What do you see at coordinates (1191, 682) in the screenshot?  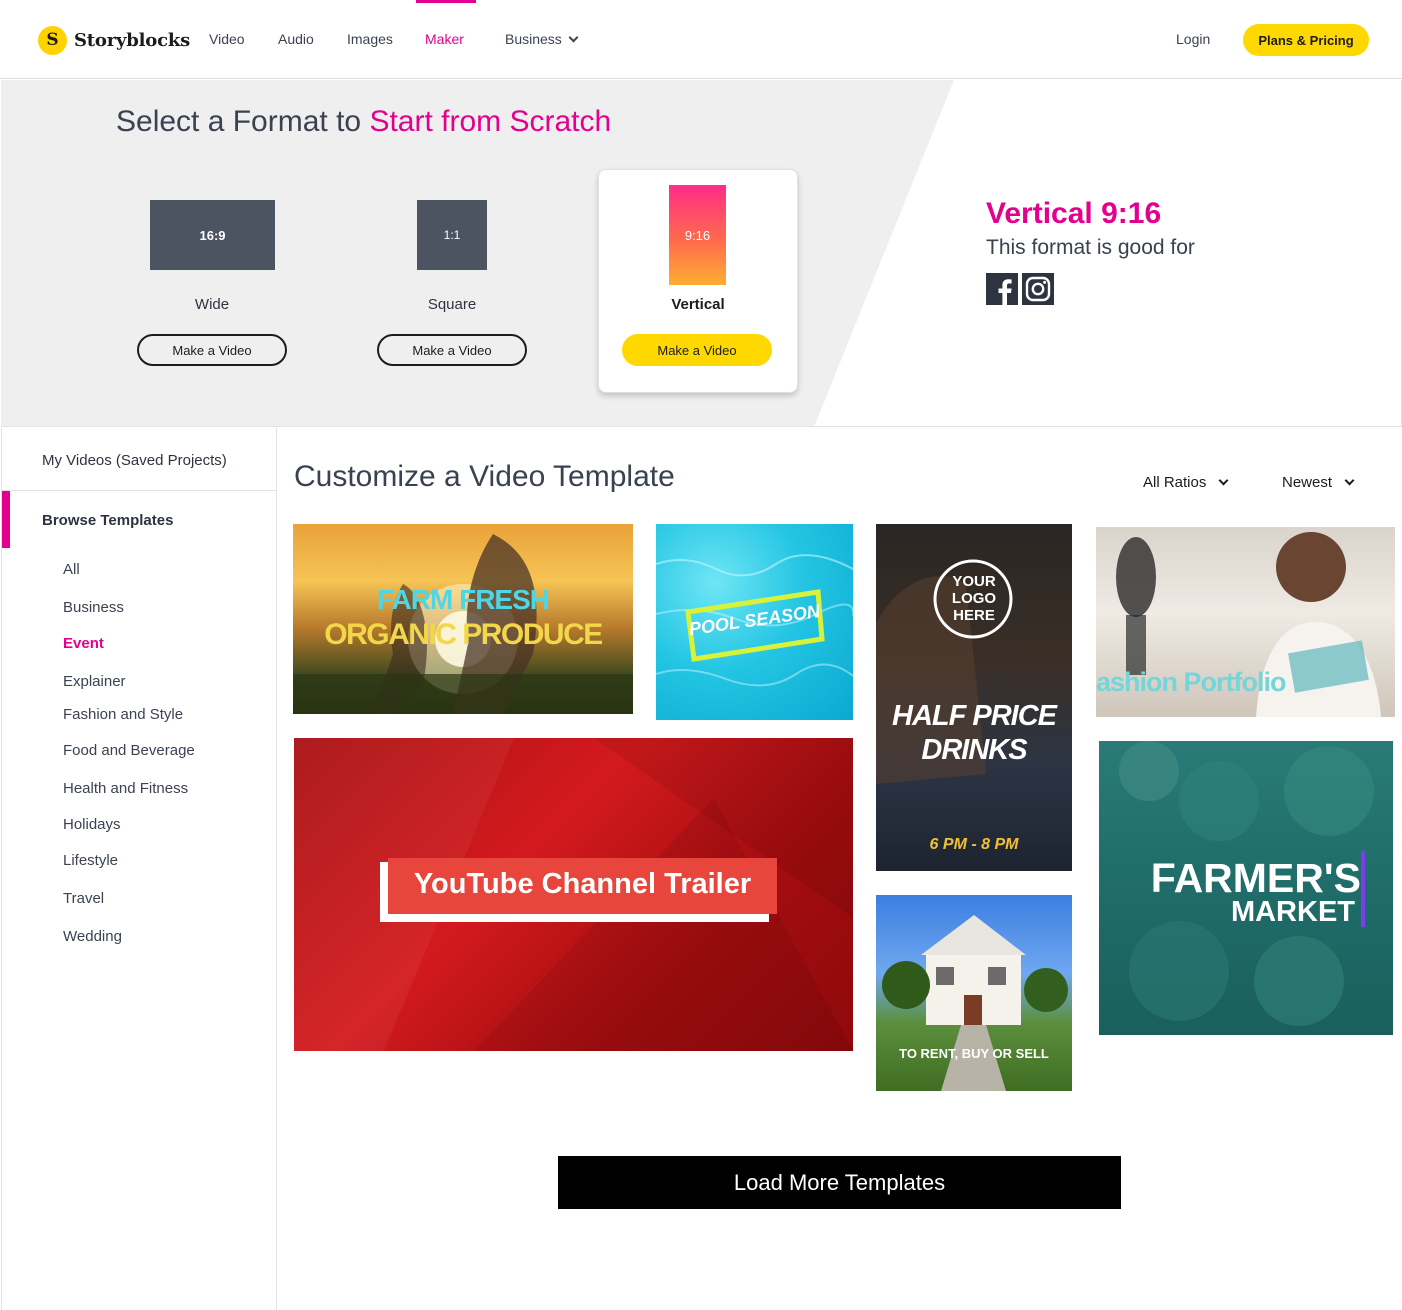 I see `fashion-title: ashion Portfolio` at bounding box center [1191, 682].